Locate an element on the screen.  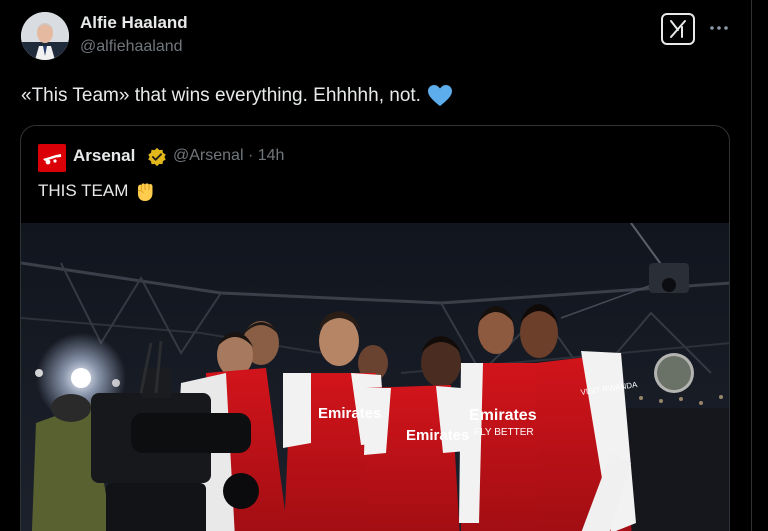
more-dots-icon is located at coordinates (719, 28).